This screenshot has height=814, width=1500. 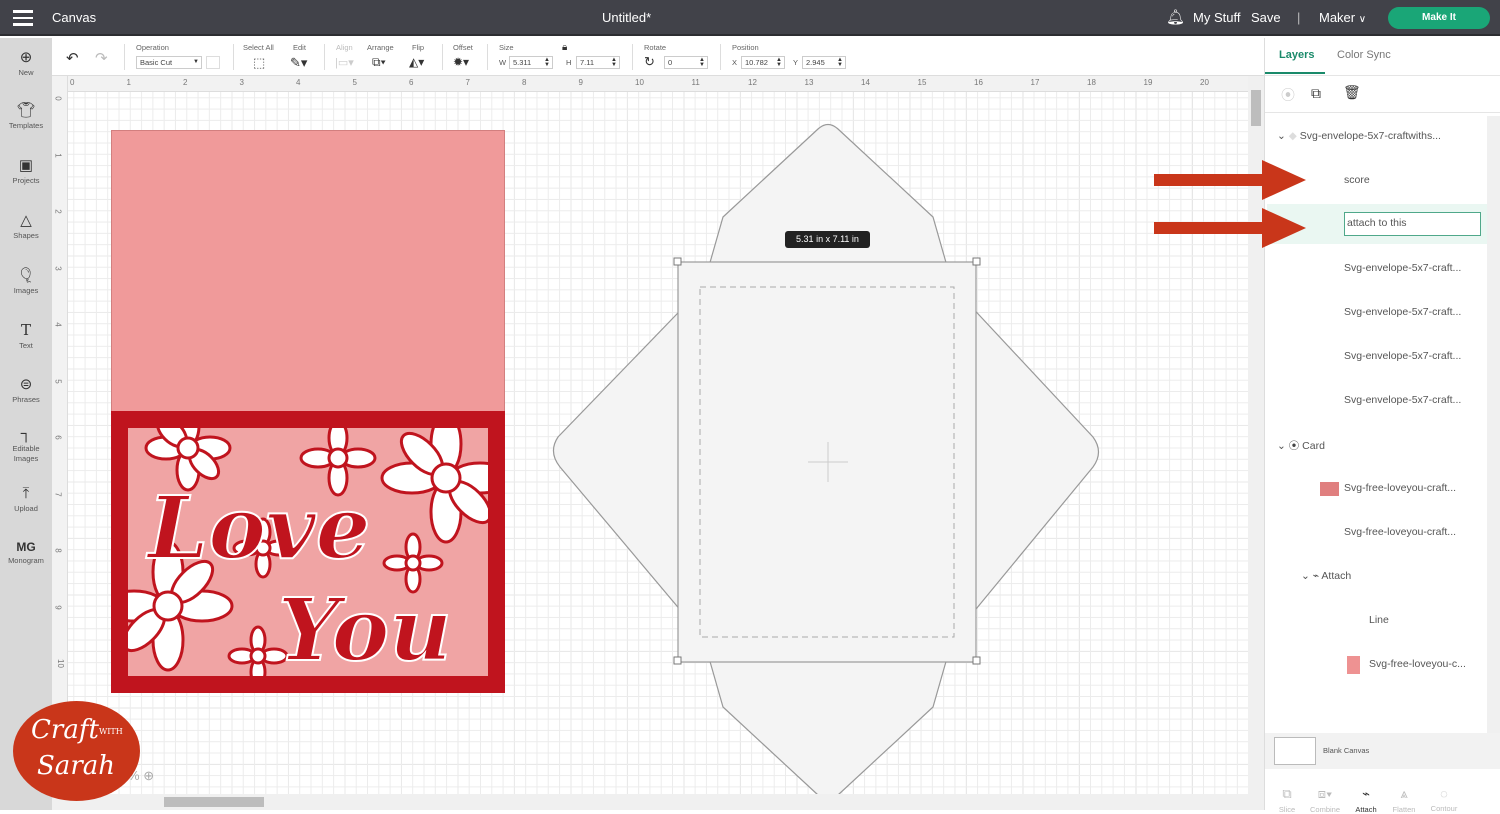 I want to click on ruler-tick-label: 17, so click(x=1035, y=82).